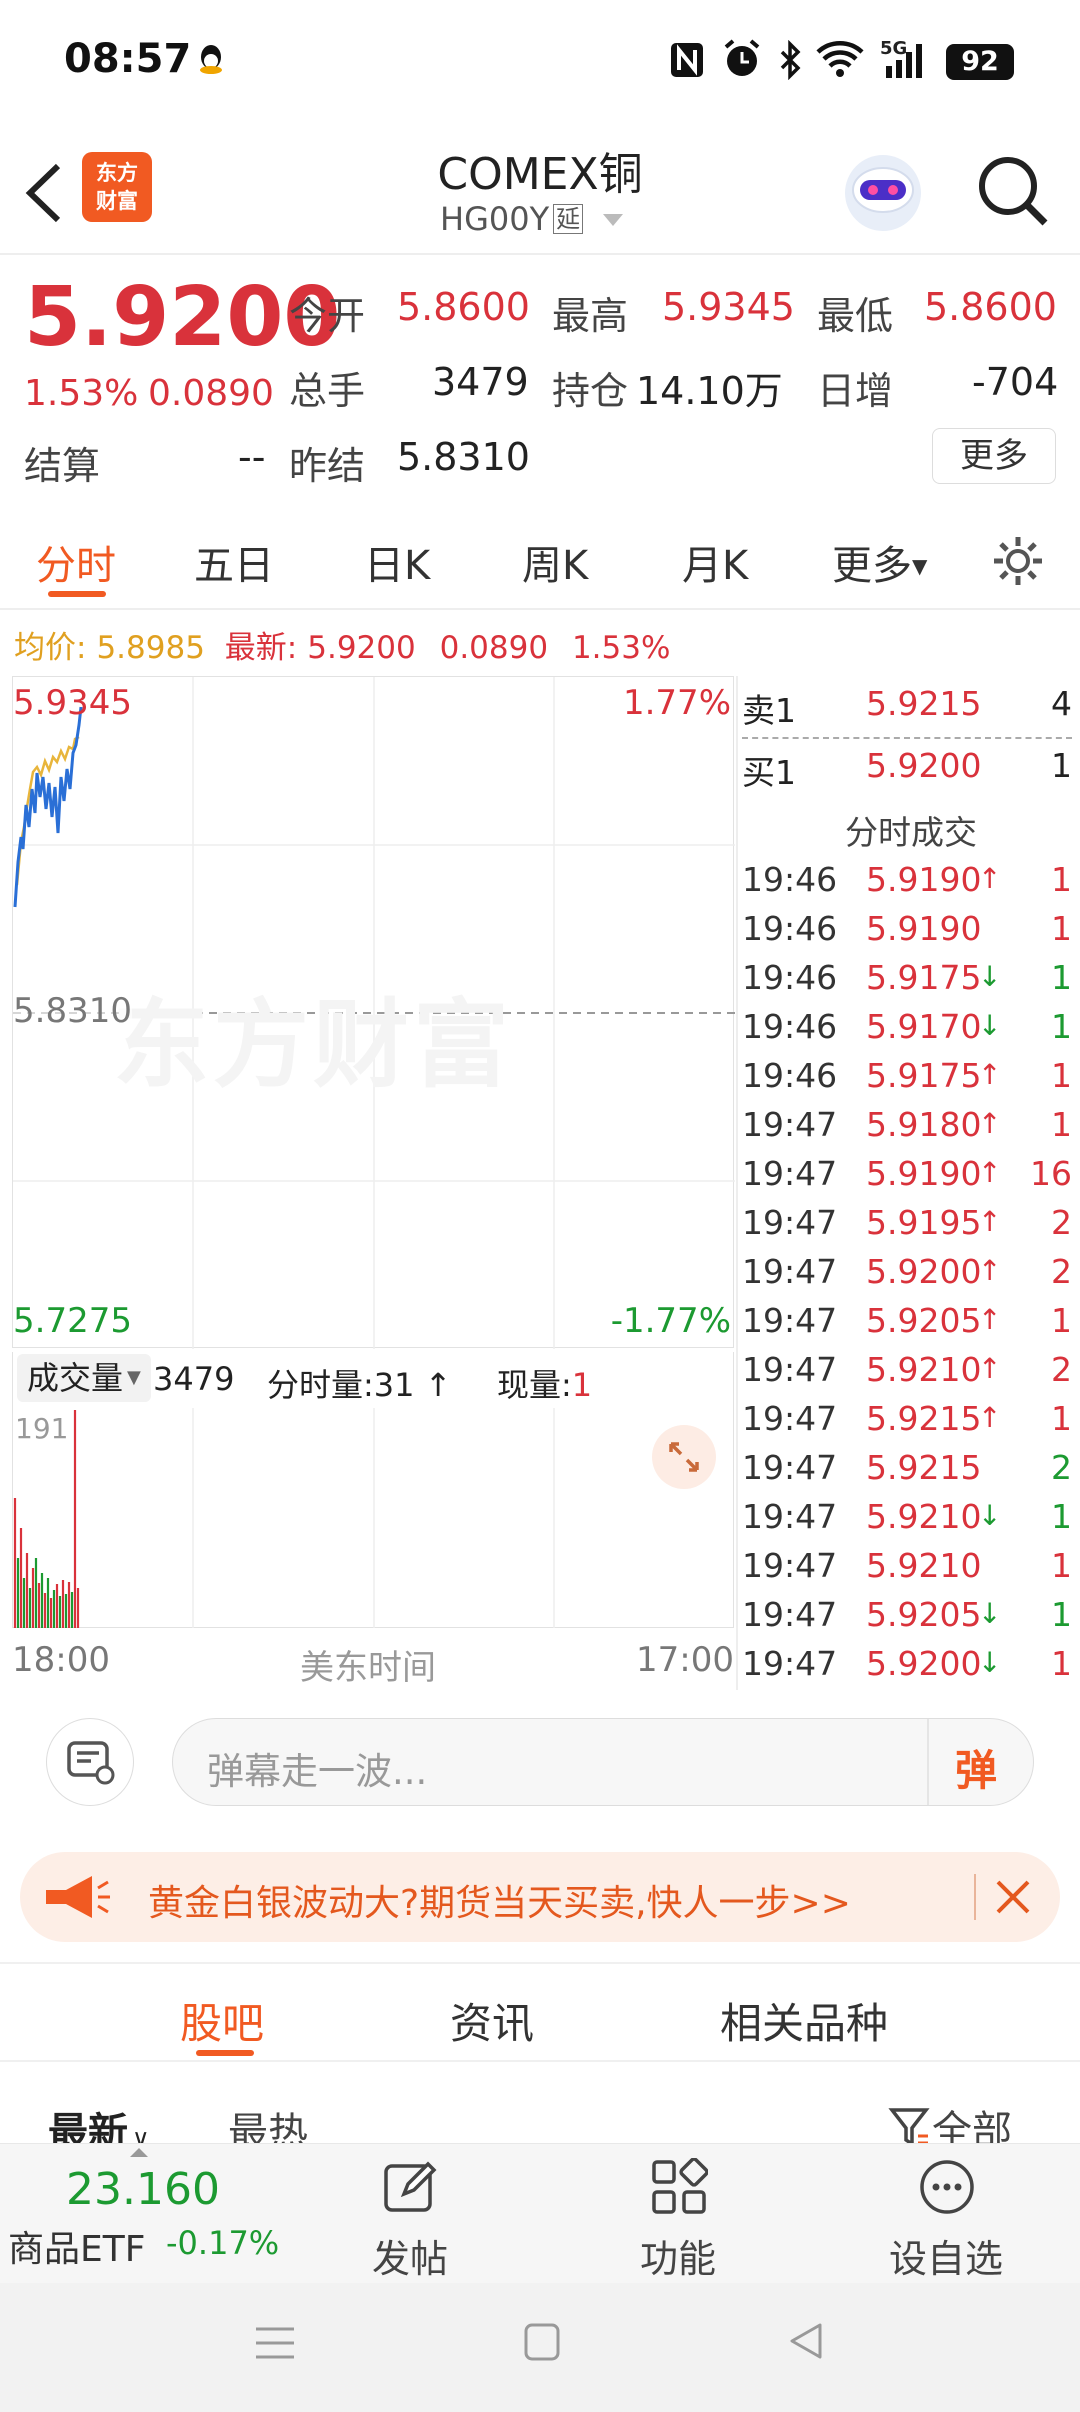 This screenshot has height=2412, width=1080. Describe the element at coordinates (990, 307) in the screenshot. I see `field-value-low: 5.8600` at that location.